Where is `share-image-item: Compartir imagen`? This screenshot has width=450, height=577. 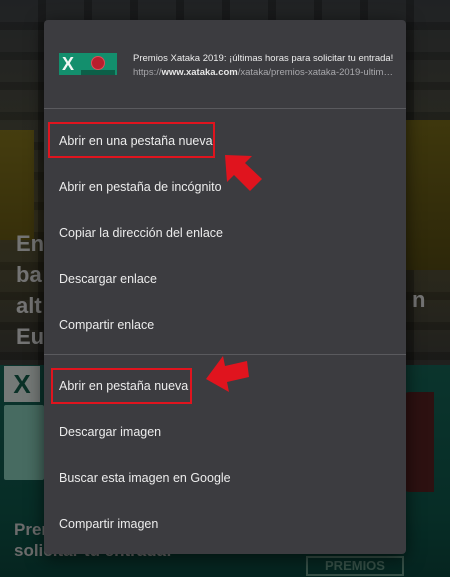
share-image-item: Compartir imagen is located at coordinates (225, 524).